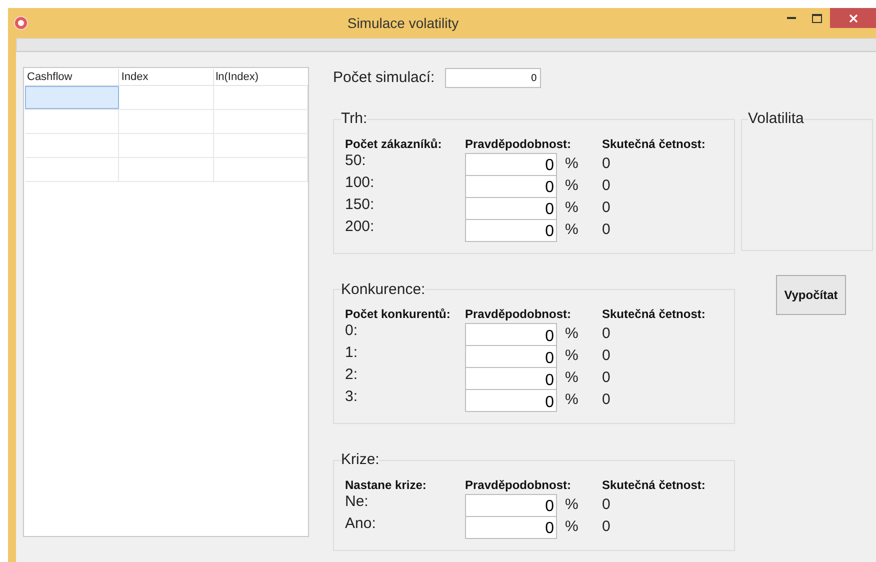 This screenshot has height=562, width=876. What do you see at coordinates (72, 97) in the screenshot?
I see `table-cell` at bounding box center [72, 97].